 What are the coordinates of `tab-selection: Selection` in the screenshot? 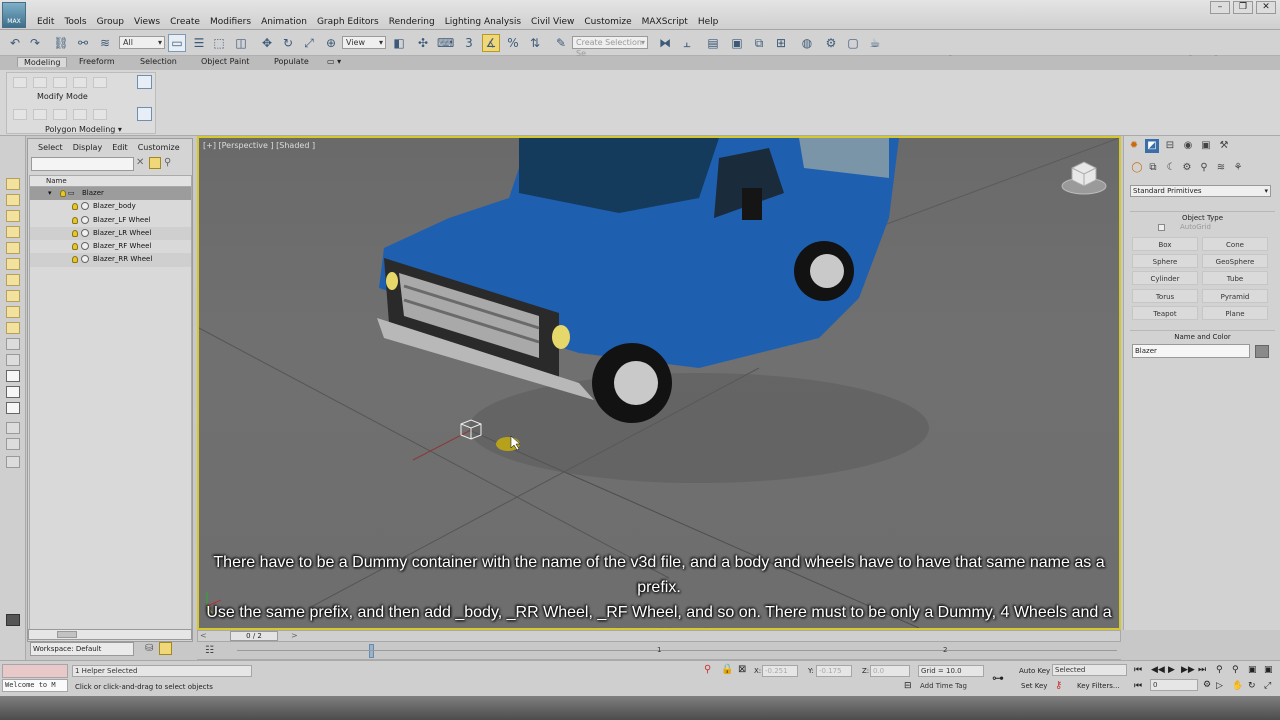 It's located at (158, 61).